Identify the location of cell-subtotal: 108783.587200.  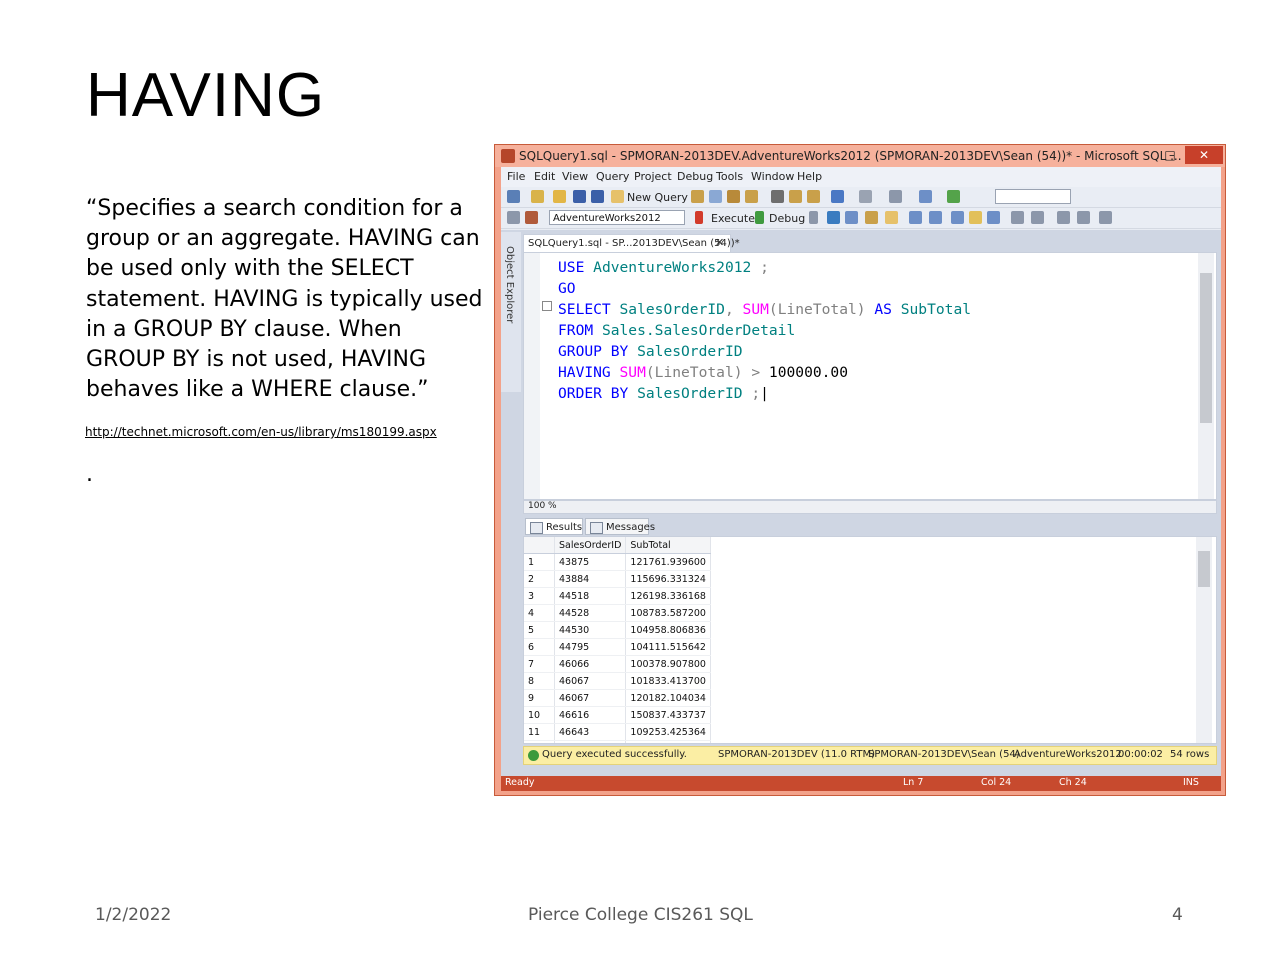
(668, 613).